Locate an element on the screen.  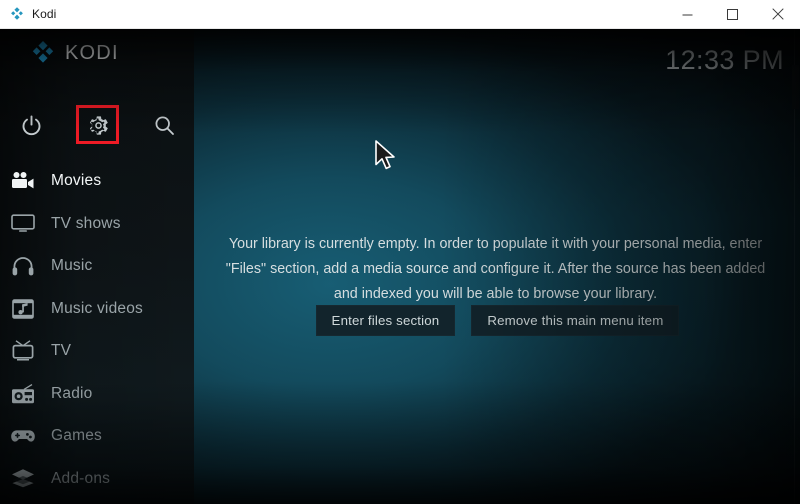
sidebar-item-label: Music is located at coordinates (72, 266).